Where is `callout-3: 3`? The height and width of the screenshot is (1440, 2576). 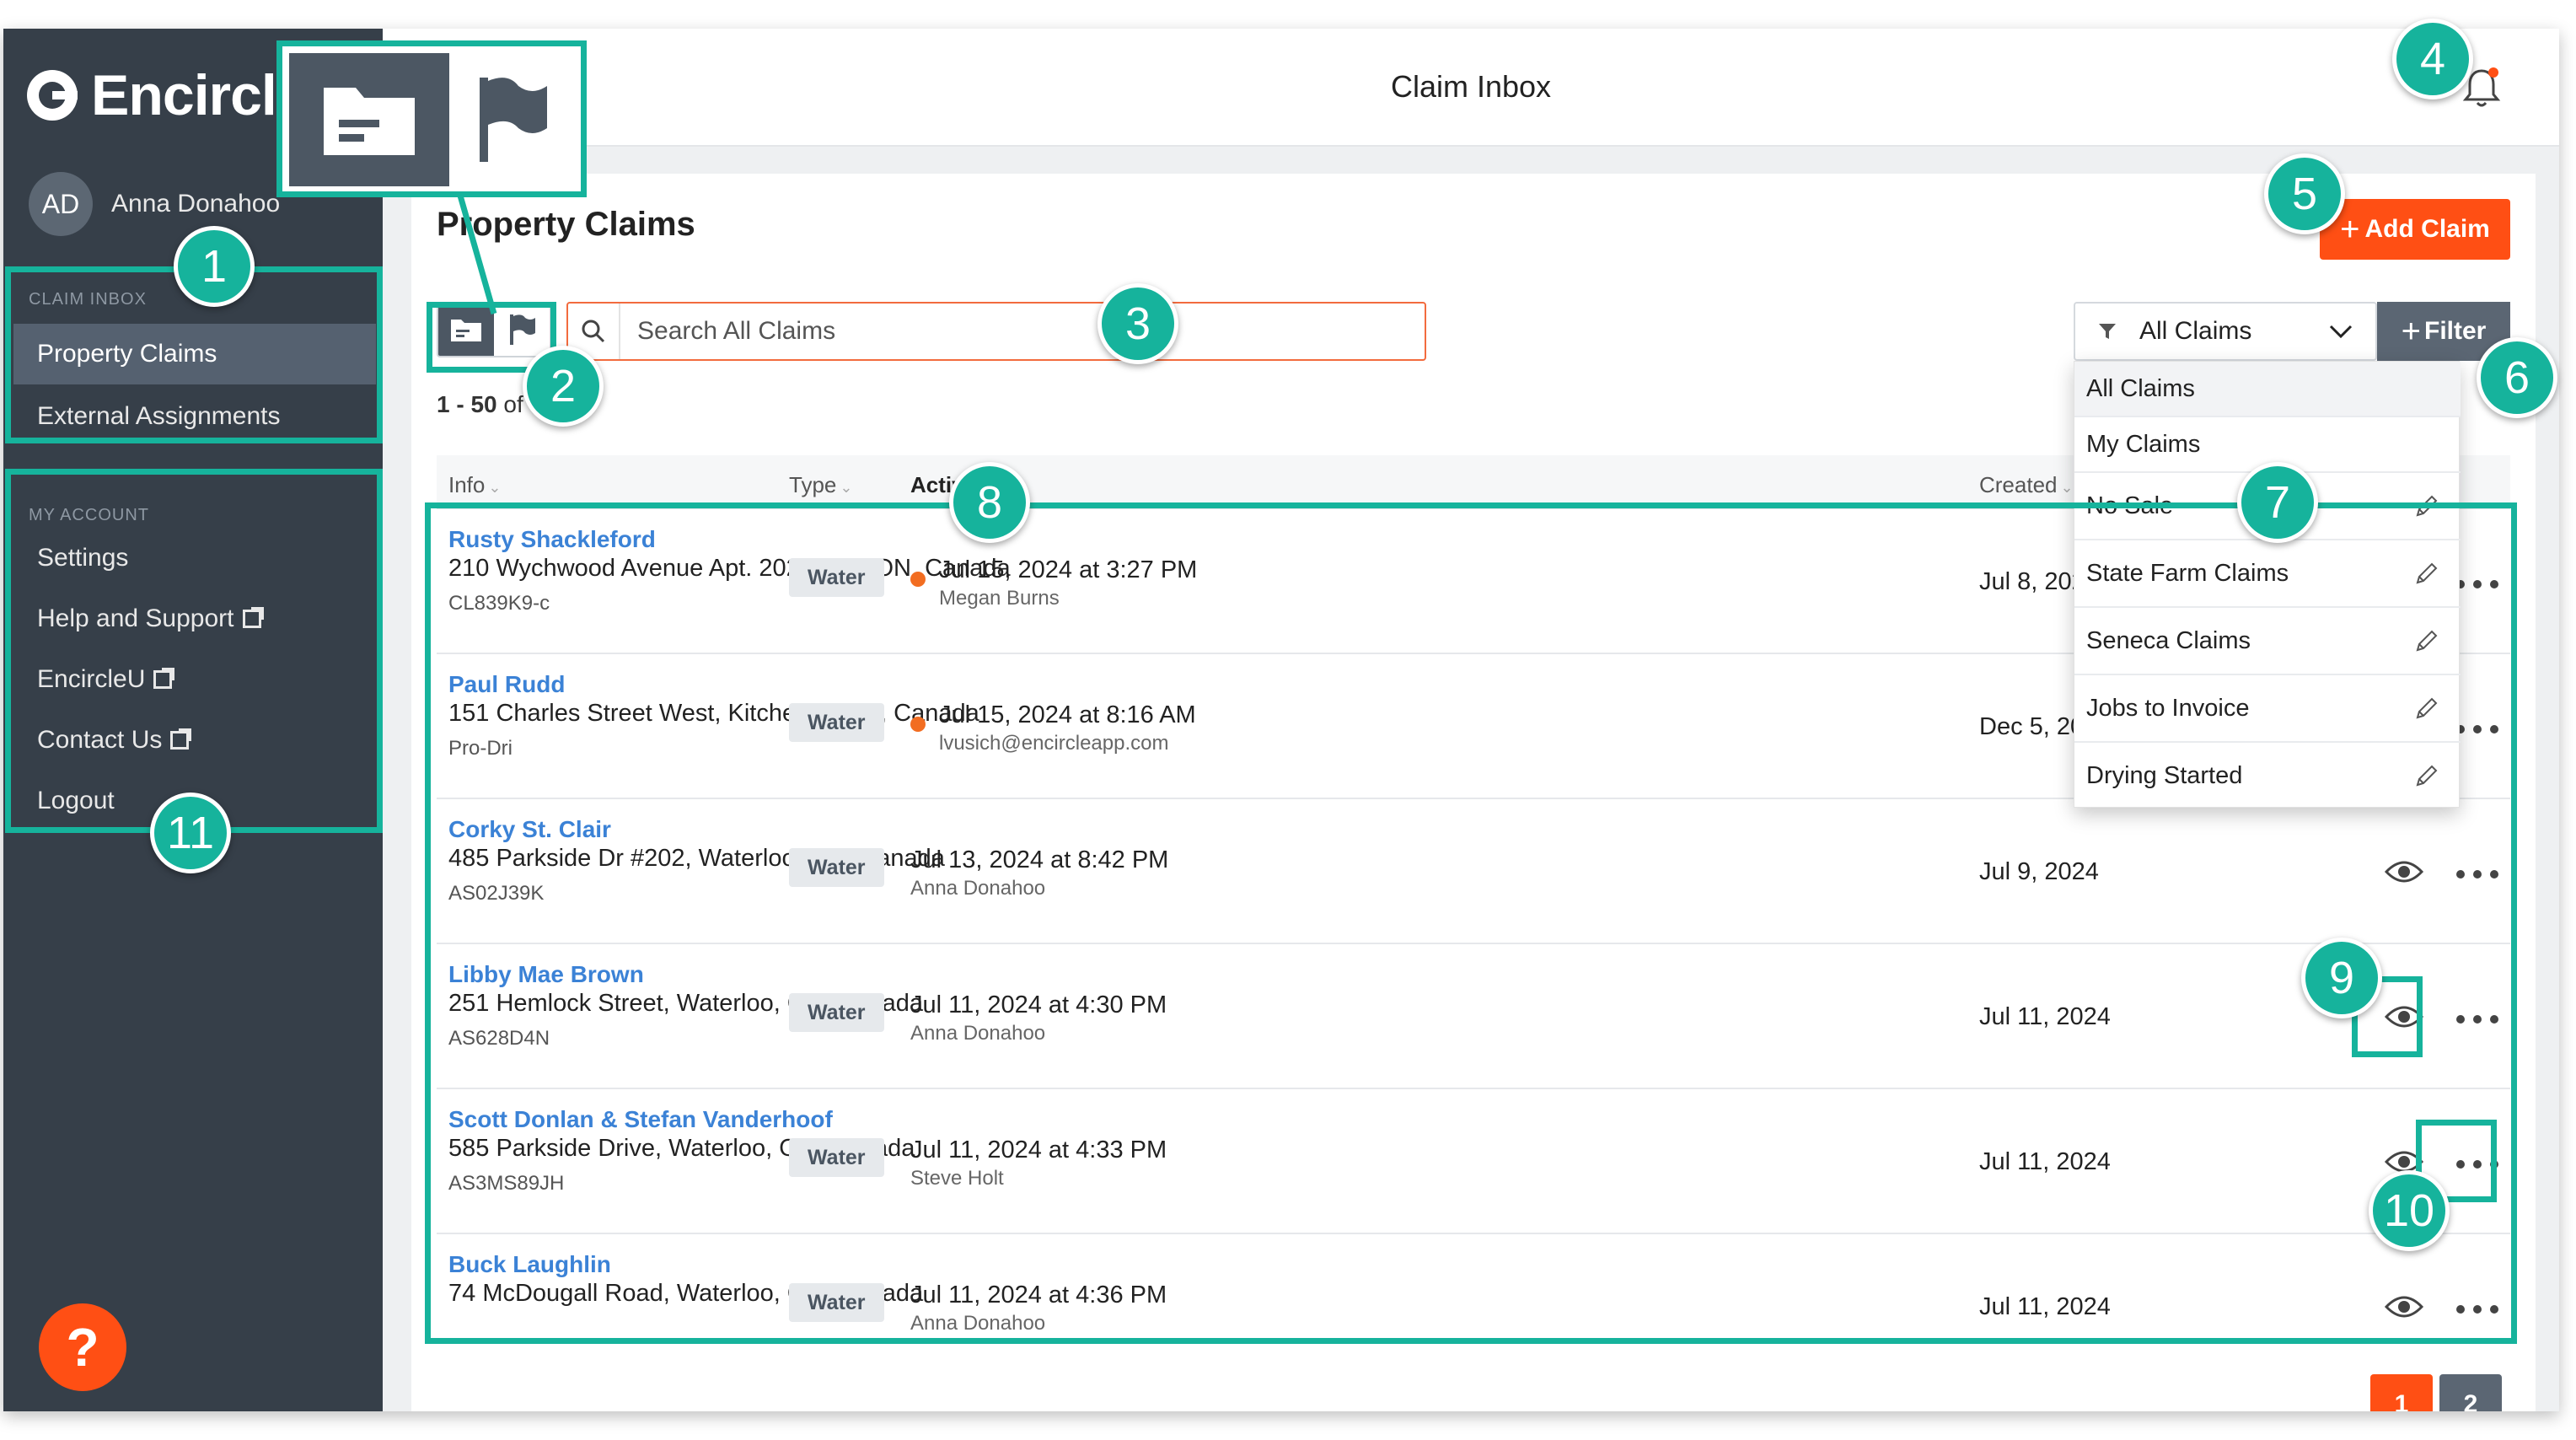
callout-3: 3 is located at coordinates (1137, 323).